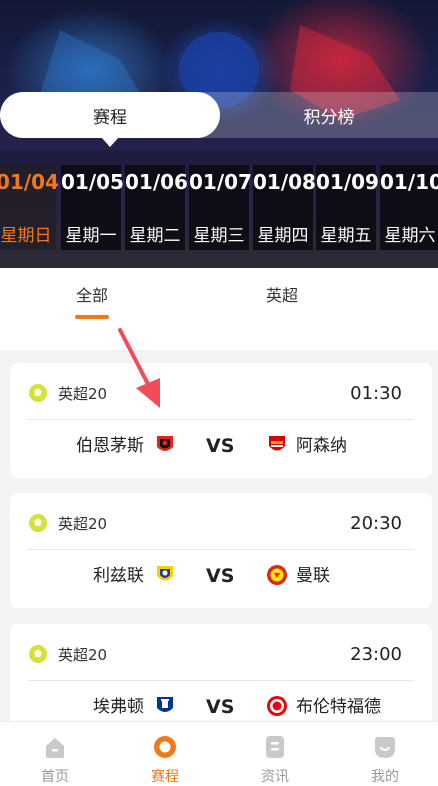 Image resolution: width=438 pixels, height=786 pixels. I want to click on tab-schedule: 赛程, so click(110, 119).